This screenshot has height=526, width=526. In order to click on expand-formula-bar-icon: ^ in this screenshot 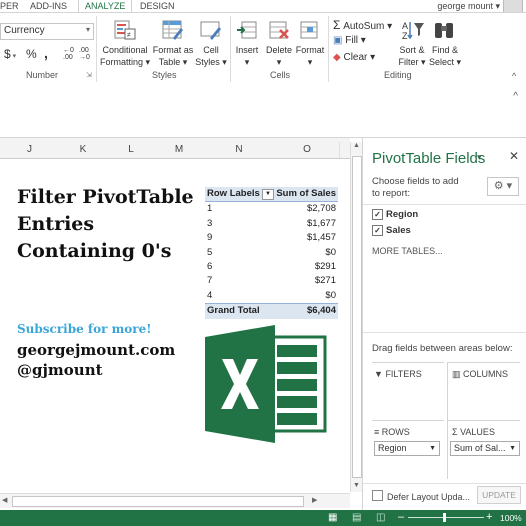, I will do `click(515, 96)`.